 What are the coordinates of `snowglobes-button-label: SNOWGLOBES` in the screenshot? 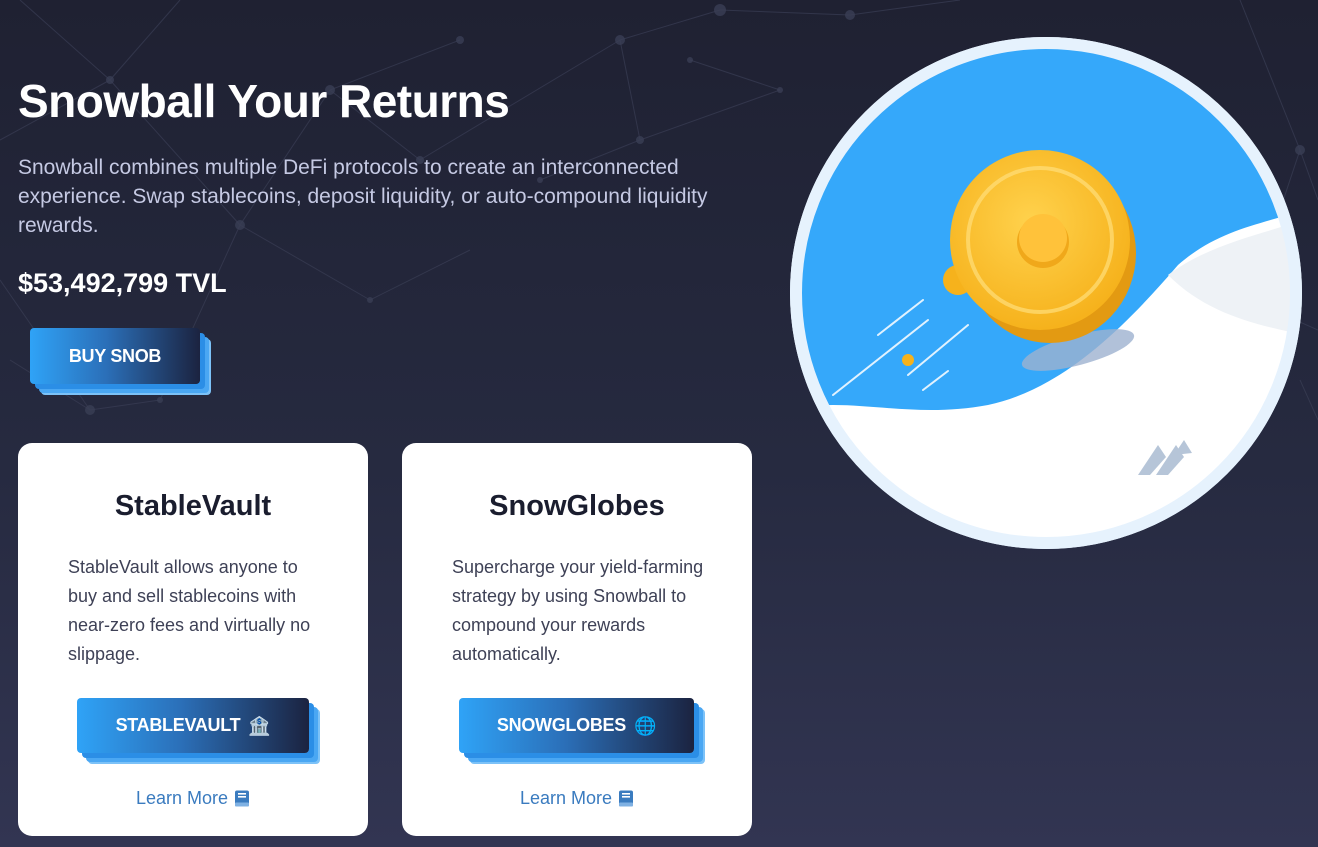 It's located at (561, 725).